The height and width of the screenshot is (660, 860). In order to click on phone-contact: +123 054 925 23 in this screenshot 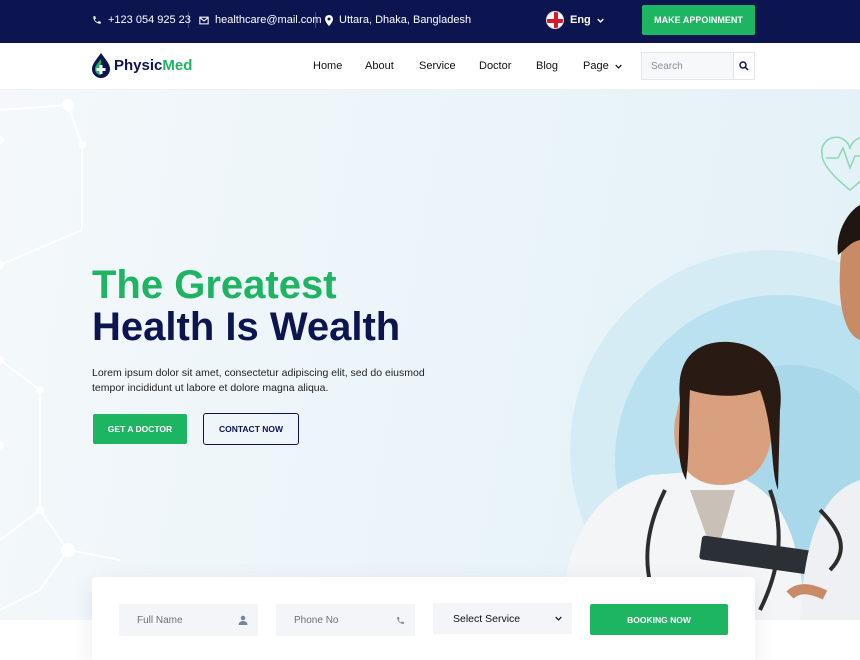, I will do `click(141, 20)`.